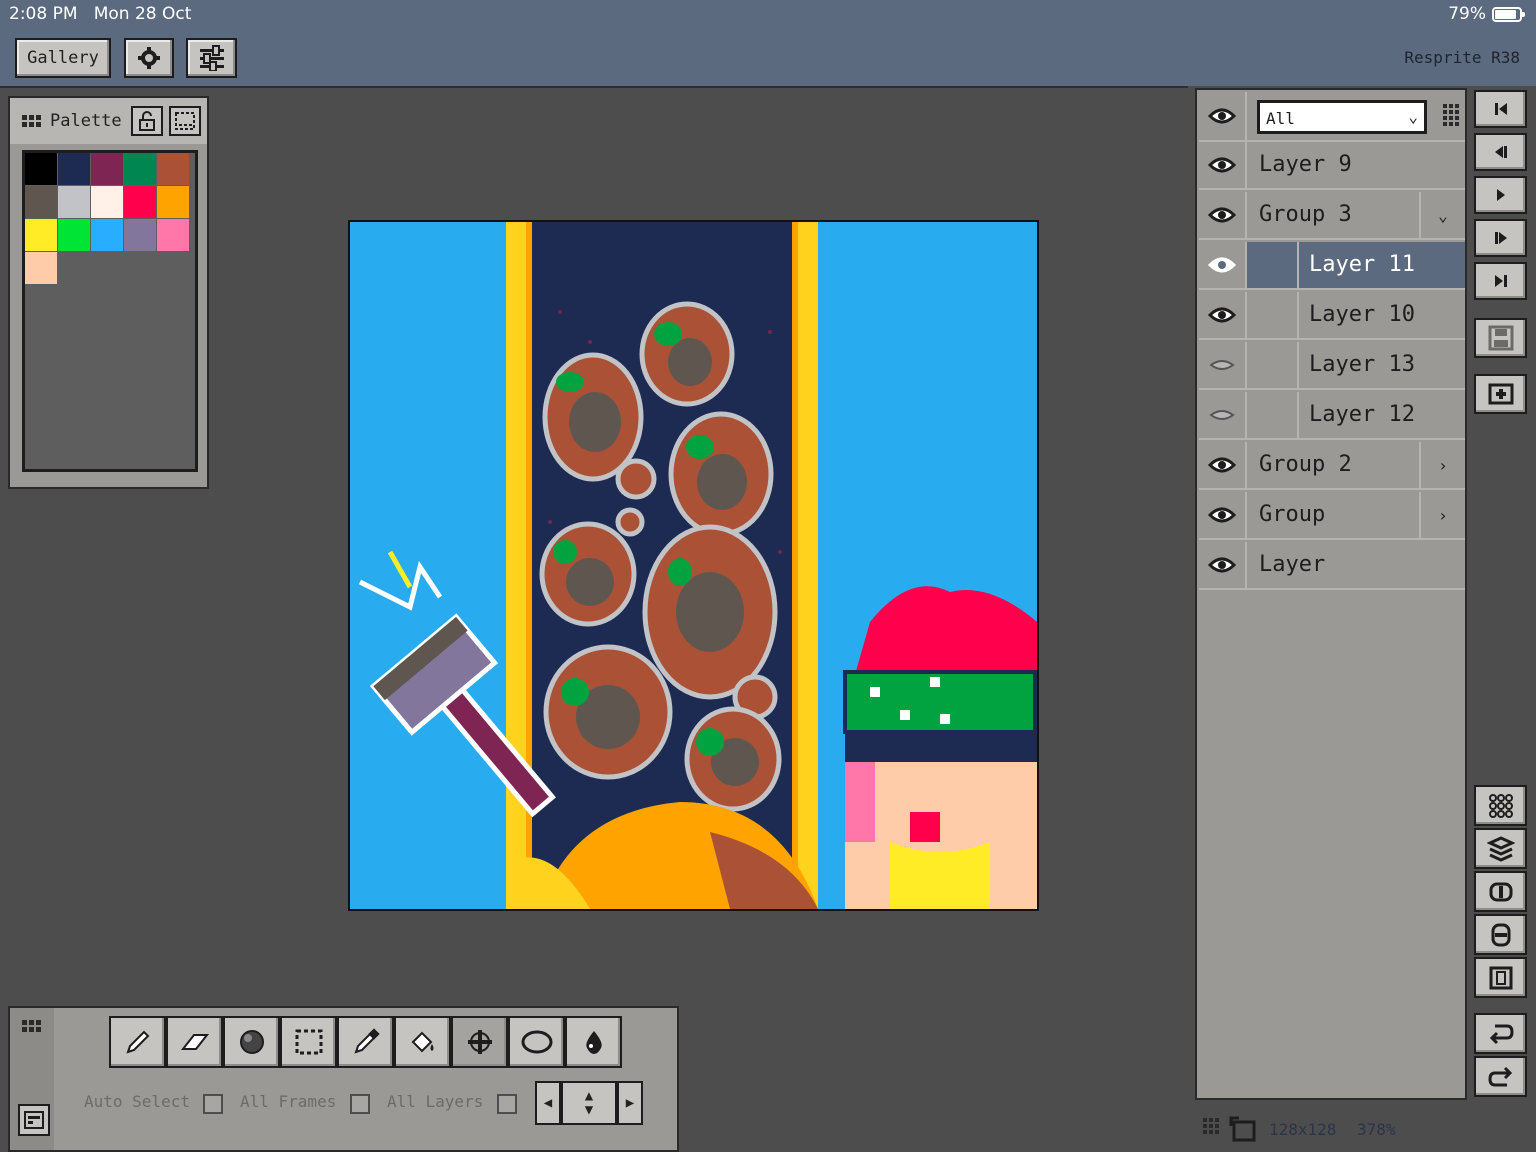 The height and width of the screenshot is (1152, 1536). I want to click on grid-icon, so click(1500, 805).